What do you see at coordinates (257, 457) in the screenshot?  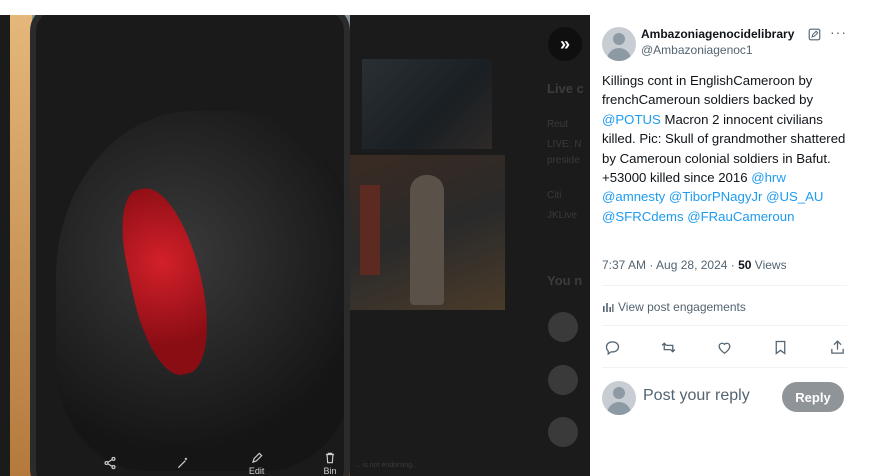 I see `pencil-icon` at bounding box center [257, 457].